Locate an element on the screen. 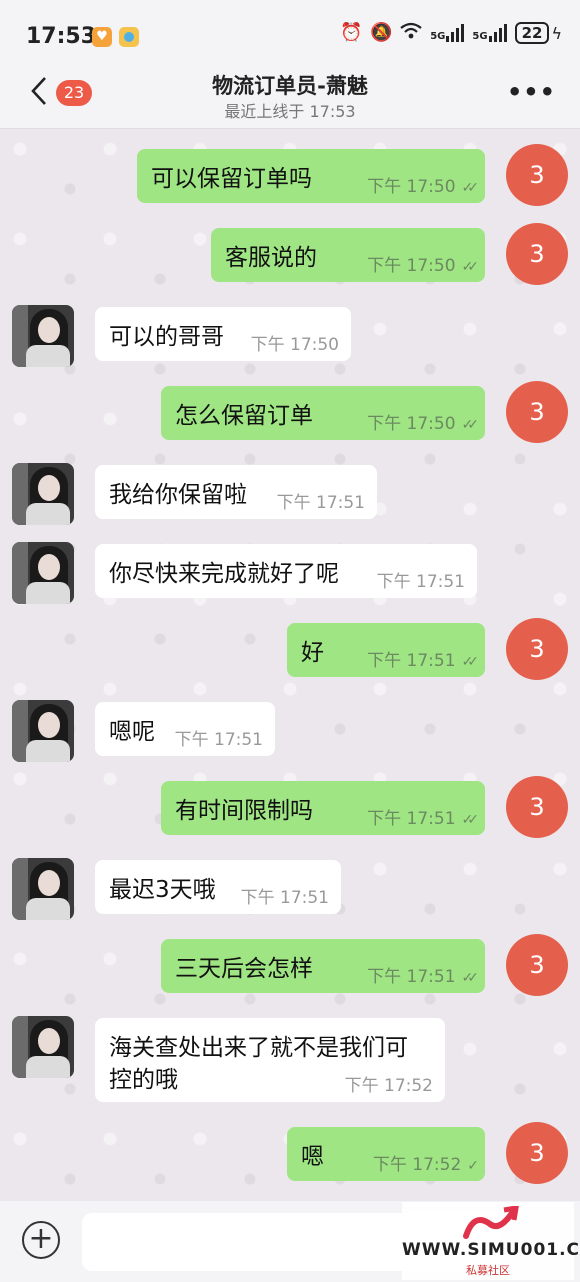 The width and height of the screenshot is (580, 1282). alarm-icon: ⏰ is located at coordinates (351, 32).